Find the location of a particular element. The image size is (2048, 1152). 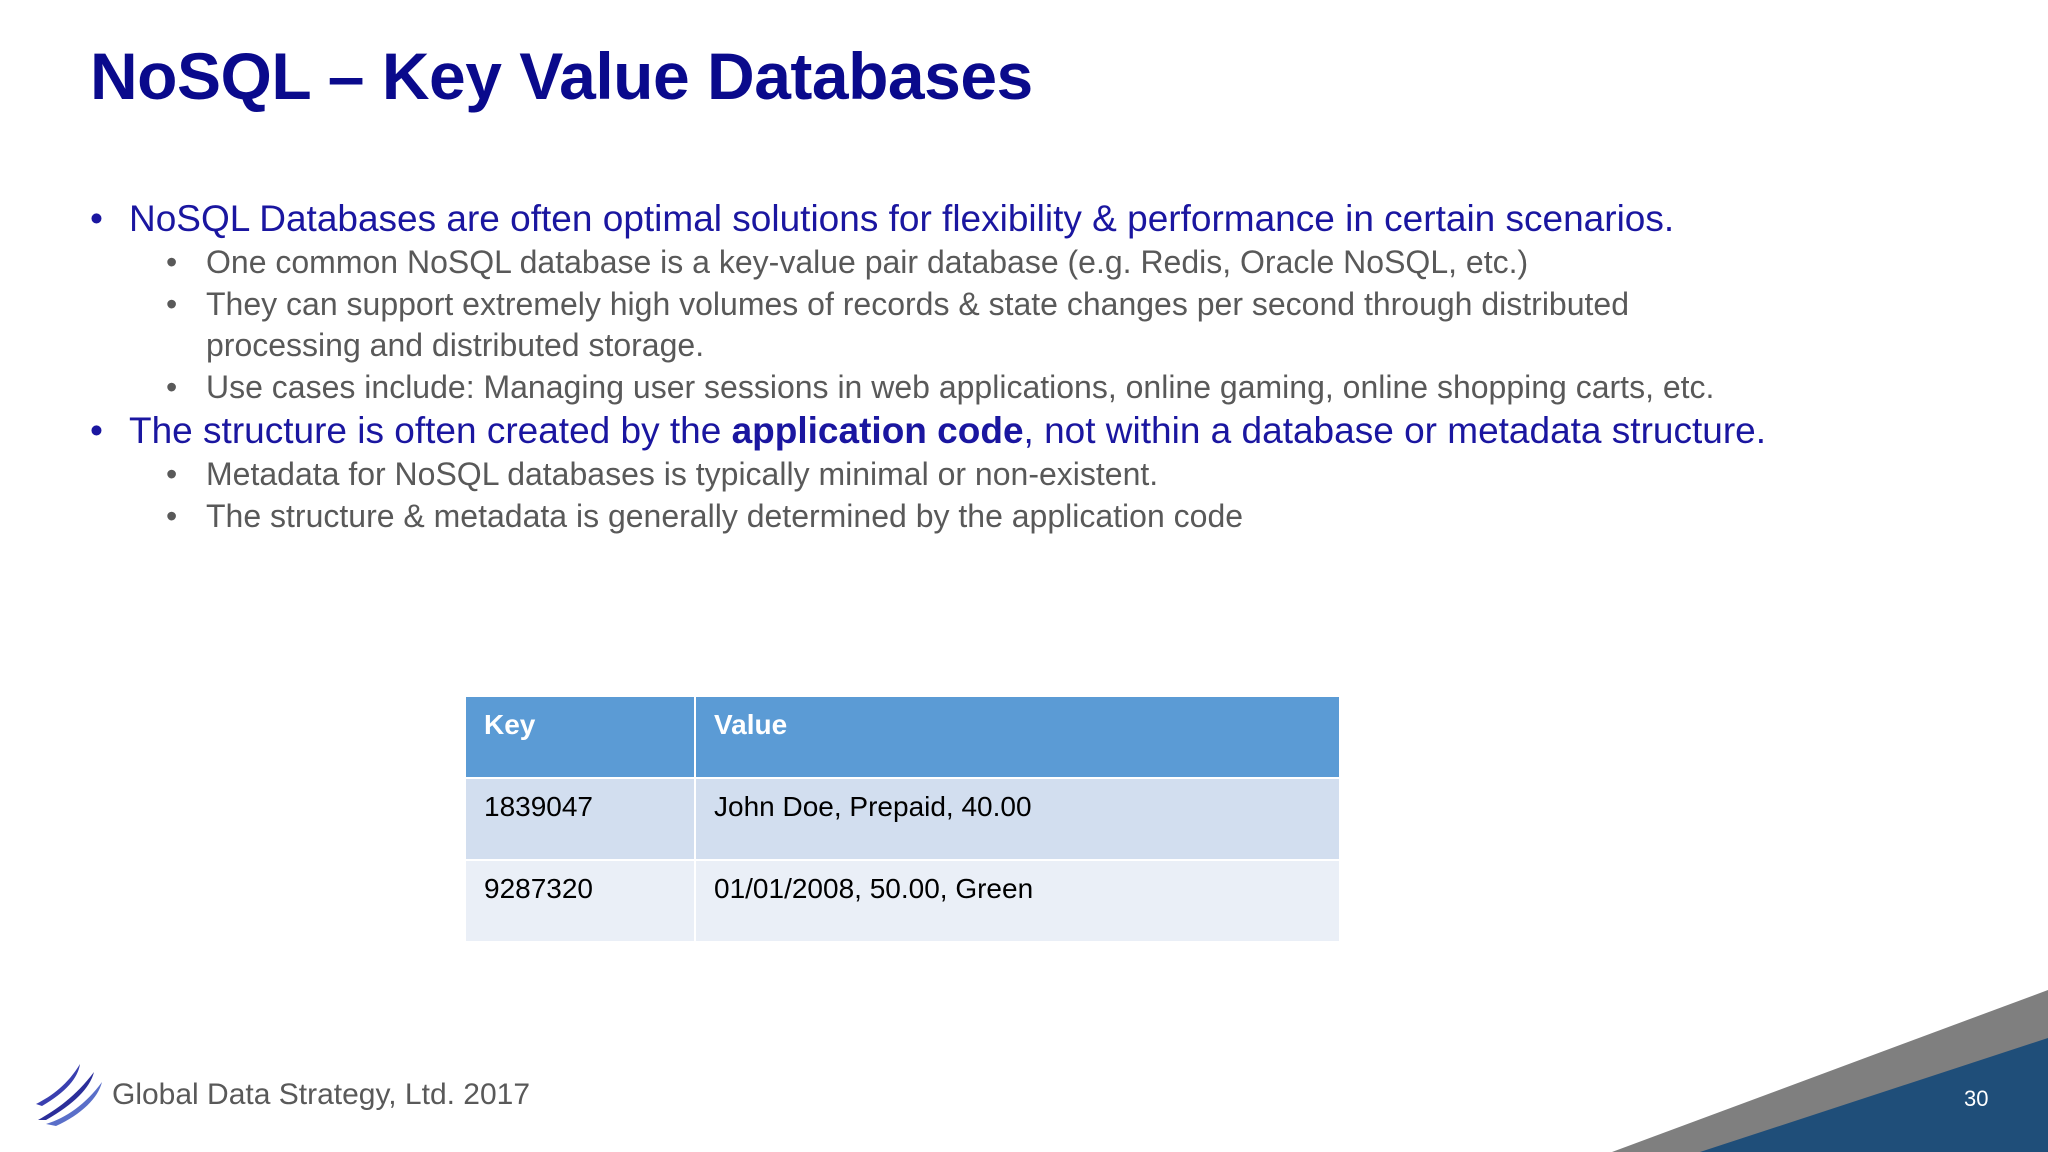

page-number: 30 is located at coordinates (1976, 1098).